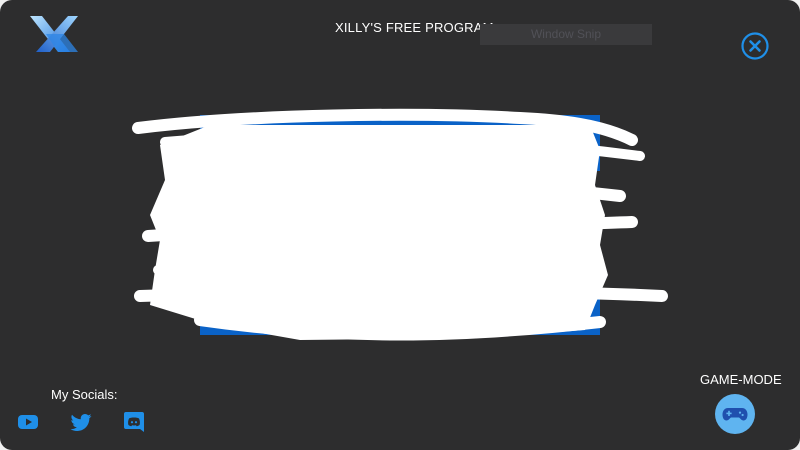 This screenshot has height=450, width=800. I want to click on window-snip-button: Window Snip, so click(566, 34).